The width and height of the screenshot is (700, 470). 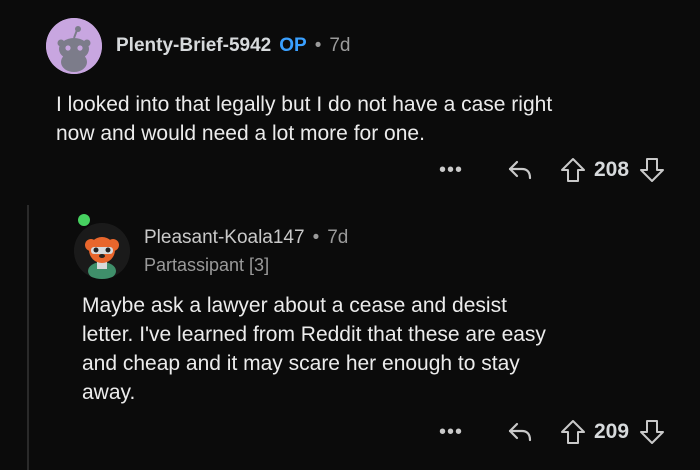 What do you see at coordinates (293, 45) in the screenshot?
I see `op-badge: OP` at bounding box center [293, 45].